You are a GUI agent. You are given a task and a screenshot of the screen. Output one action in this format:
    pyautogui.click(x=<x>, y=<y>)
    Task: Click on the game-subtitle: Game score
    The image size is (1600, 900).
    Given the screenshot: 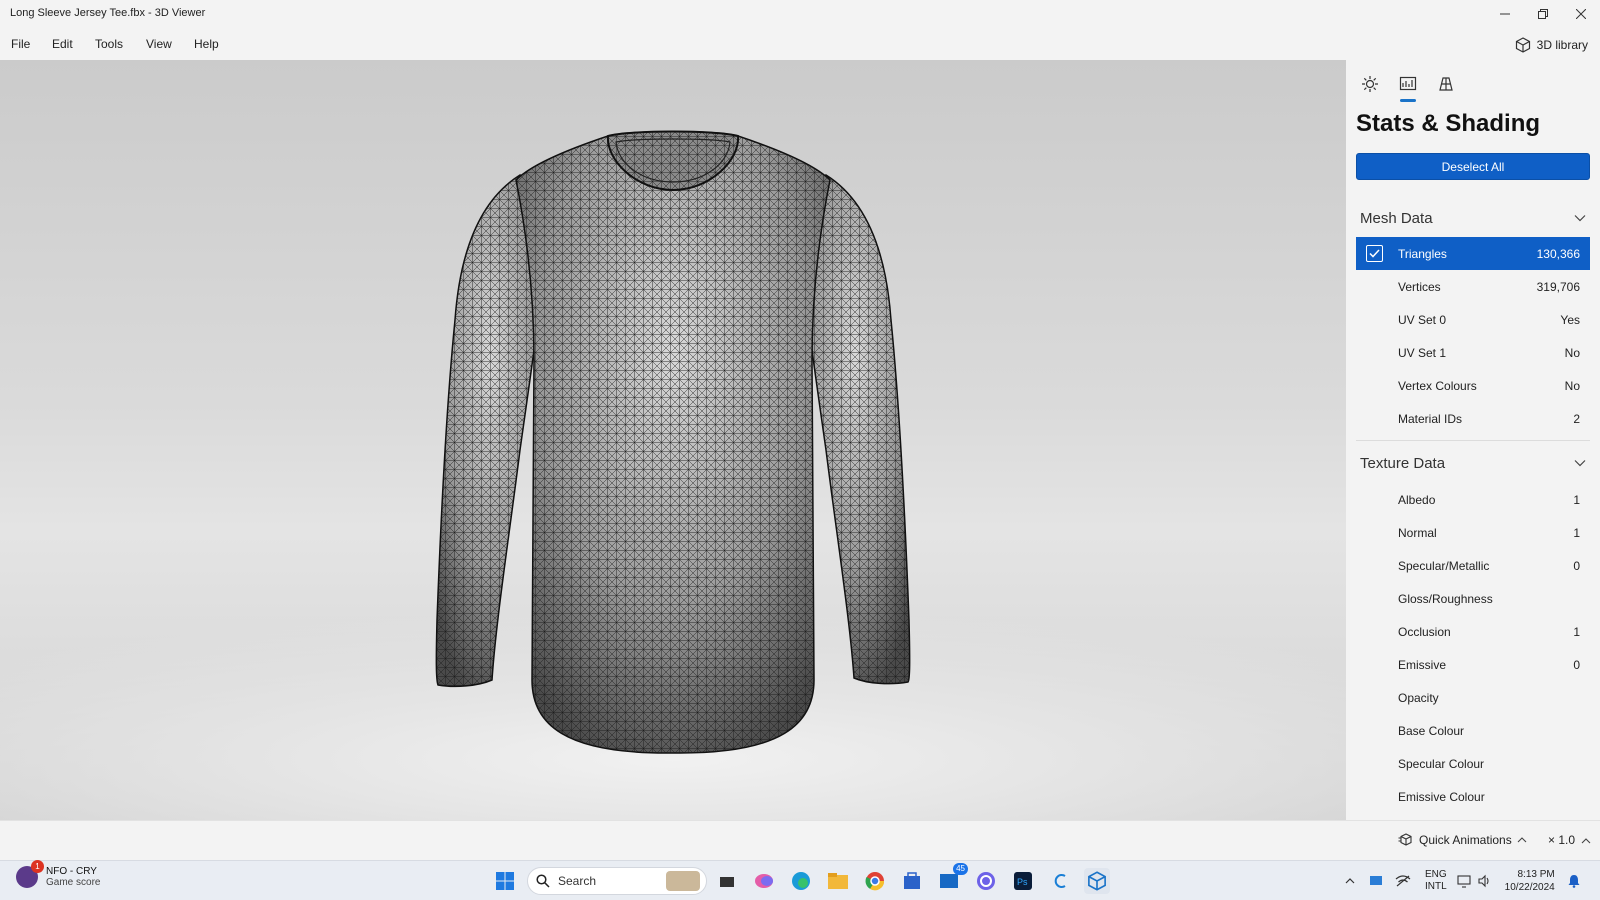 What is the action you would take?
    pyautogui.click(x=73, y=882)
    